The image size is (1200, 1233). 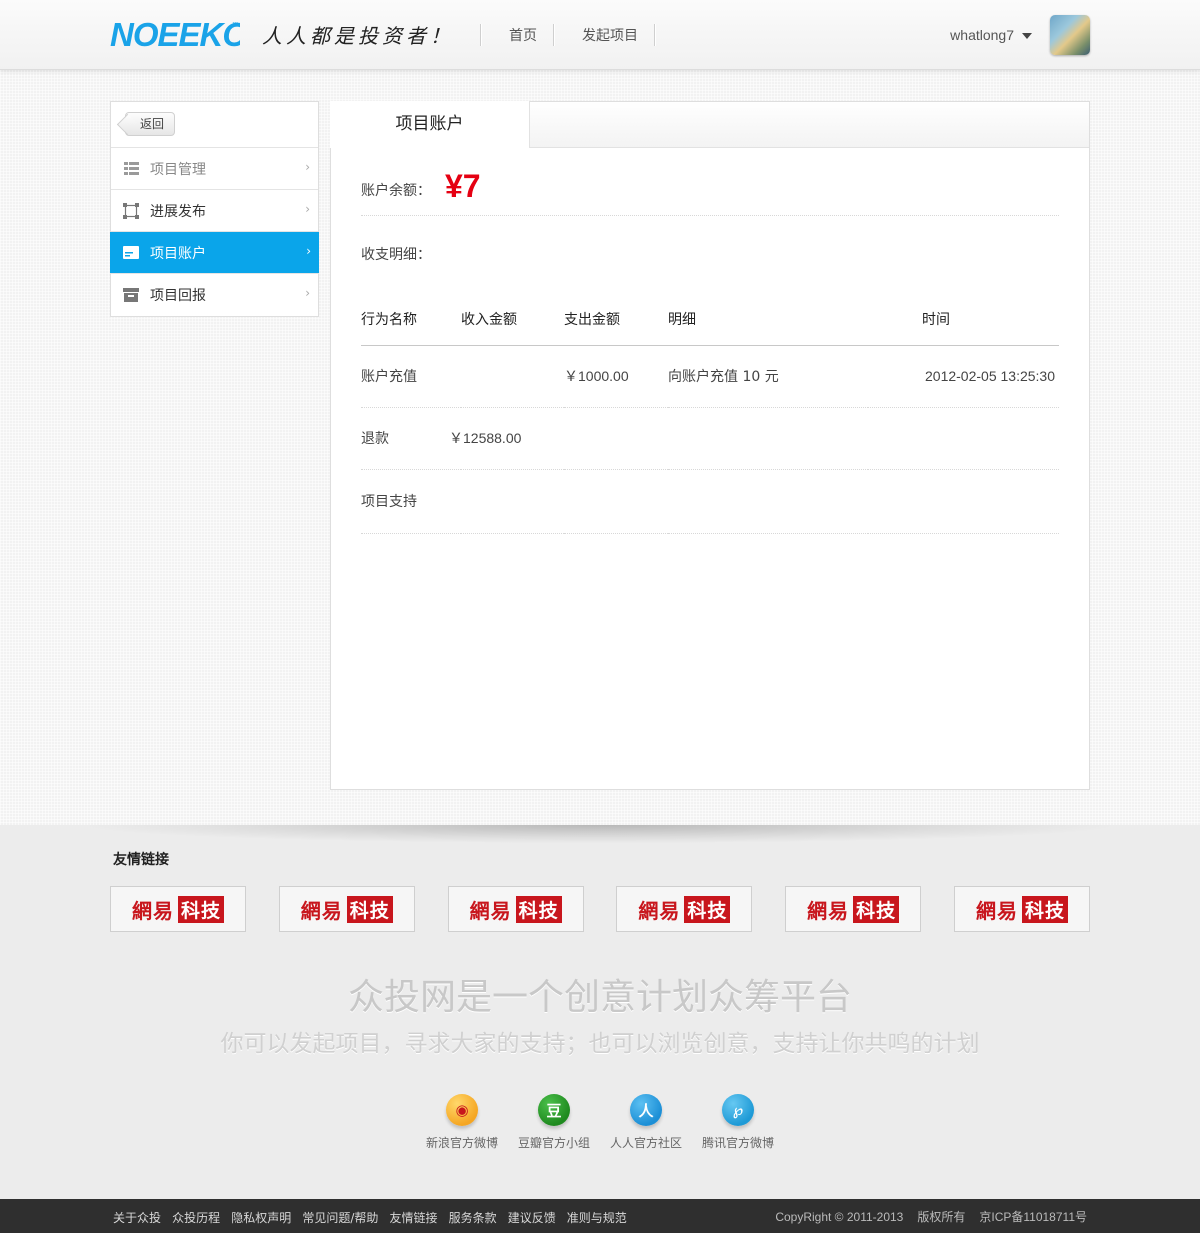 What do you see at coordinates (604, 35) in the screenshot?
I see `nav-launch-project-link: 发起项目` at bounding box center [604, 35].